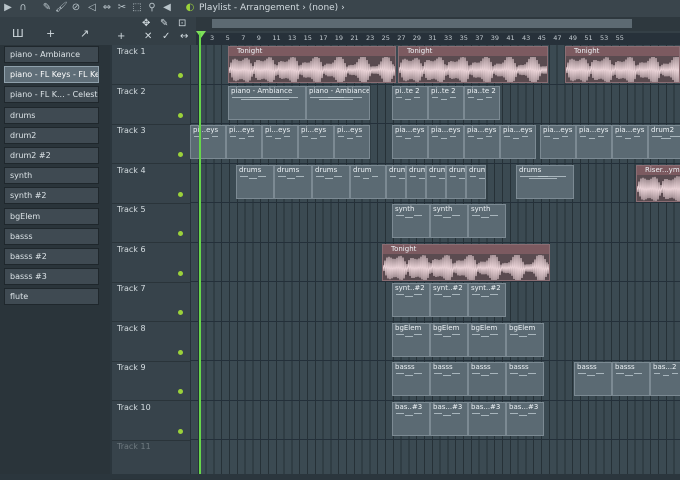 The image size is (680, 480). What do you see at coordinates (18, 33) in the screenshot?
I see `piano-icon: Ш` at bounding box center [18, 33].